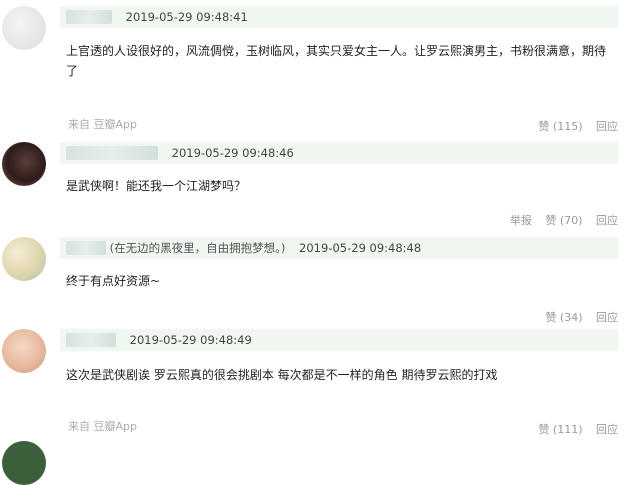 The image size is (640, 485). Describe the element at coordinates (521, 220) in the screenshot. I see `report-button: 举报` at that location.